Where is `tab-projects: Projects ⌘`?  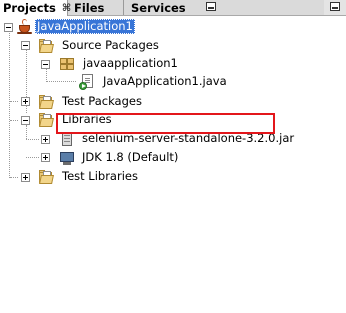
tab-projects: Projects ⌘ is located at coordinates (35, 8).